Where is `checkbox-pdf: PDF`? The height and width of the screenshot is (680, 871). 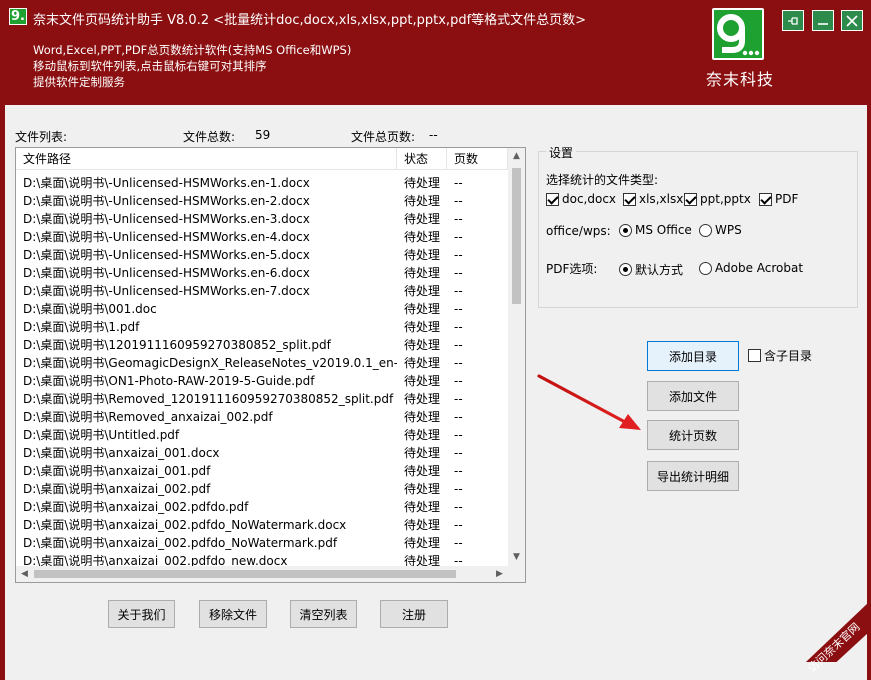 checkbox-pdf: PDF is located at coordinates (778, 199).